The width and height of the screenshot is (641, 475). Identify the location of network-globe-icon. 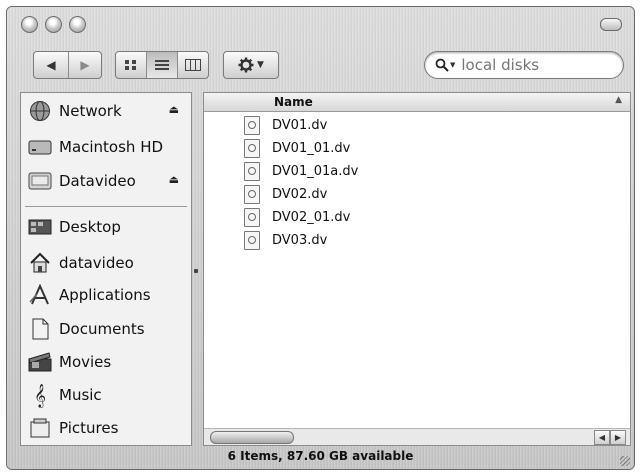
(40, 111).